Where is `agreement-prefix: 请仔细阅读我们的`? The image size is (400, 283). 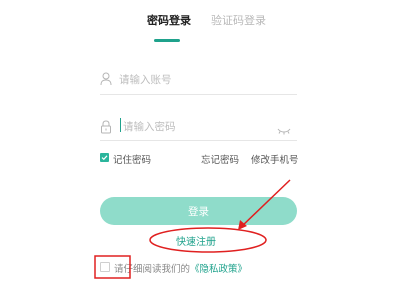
agreement-prefix: 请仔细阅读我们的 is located at coordinates (152, 269).